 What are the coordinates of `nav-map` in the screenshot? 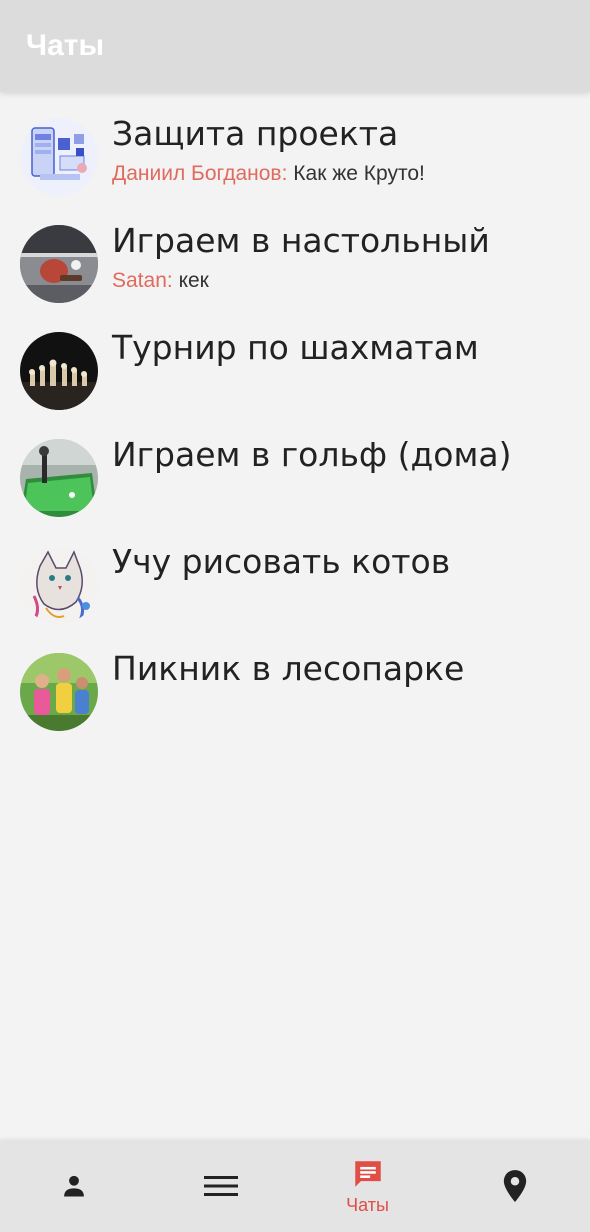 It's located at (514, 1186).